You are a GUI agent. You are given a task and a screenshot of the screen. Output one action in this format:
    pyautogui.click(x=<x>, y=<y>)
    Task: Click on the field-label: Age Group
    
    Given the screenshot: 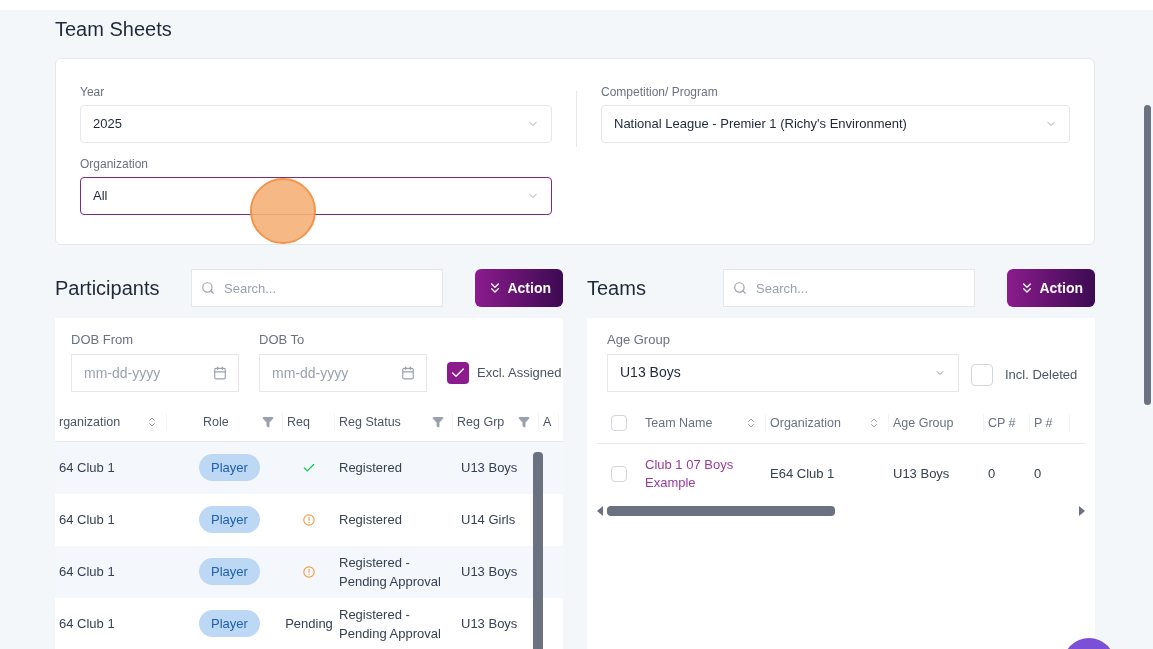 What is the action you would take?
    pyautogui.click(x=639, y=340)
    